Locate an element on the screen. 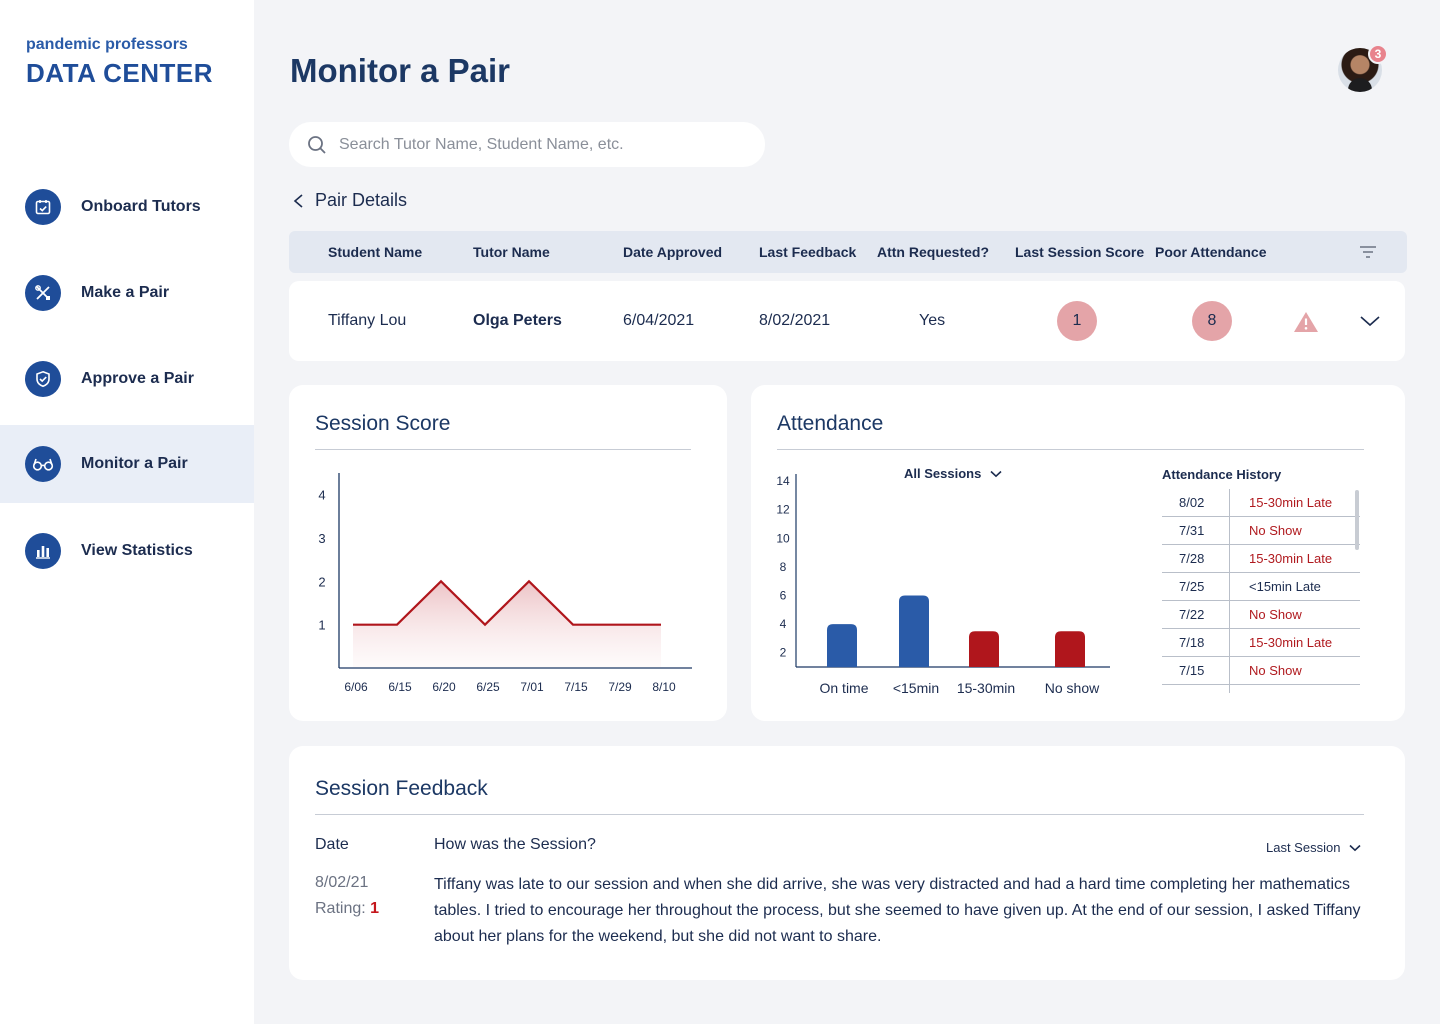  sidebar-item-make-a-pair: Make a Pair is located at coordinates (127, 293).